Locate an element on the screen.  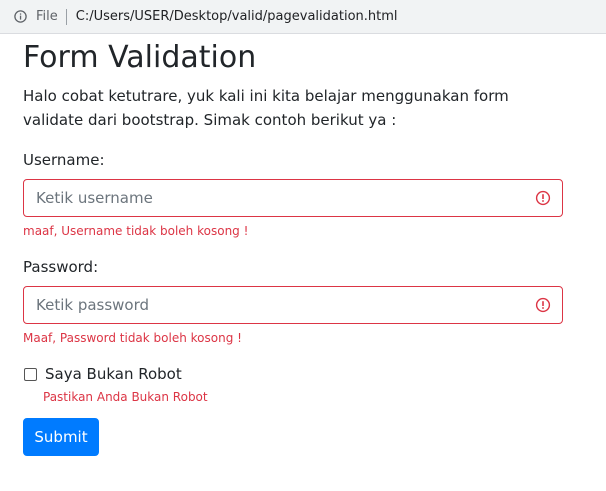
file-label: File is located at coordinates (47, 16).